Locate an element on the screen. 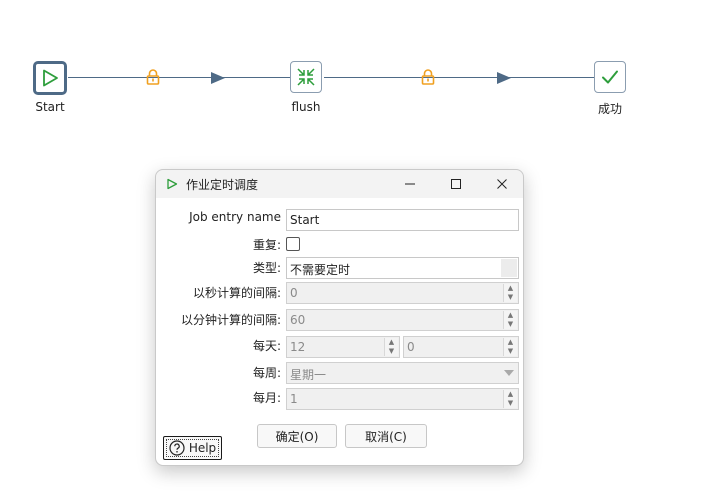 The image size is (704, 492). job-entry-name-input: Start is located at coordinates (402, 220).